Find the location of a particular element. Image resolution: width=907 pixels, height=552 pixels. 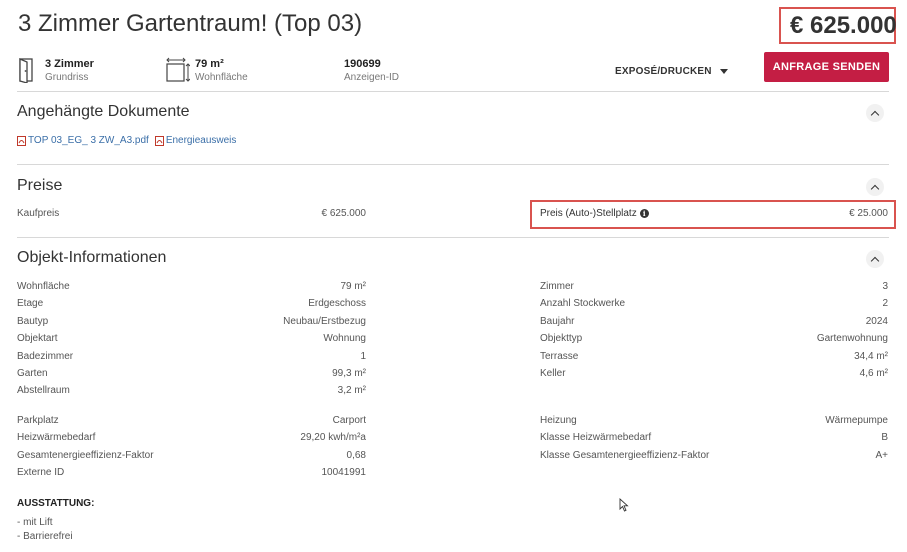

info-value: Erdgeschoss is located at coordinates (337, 304).